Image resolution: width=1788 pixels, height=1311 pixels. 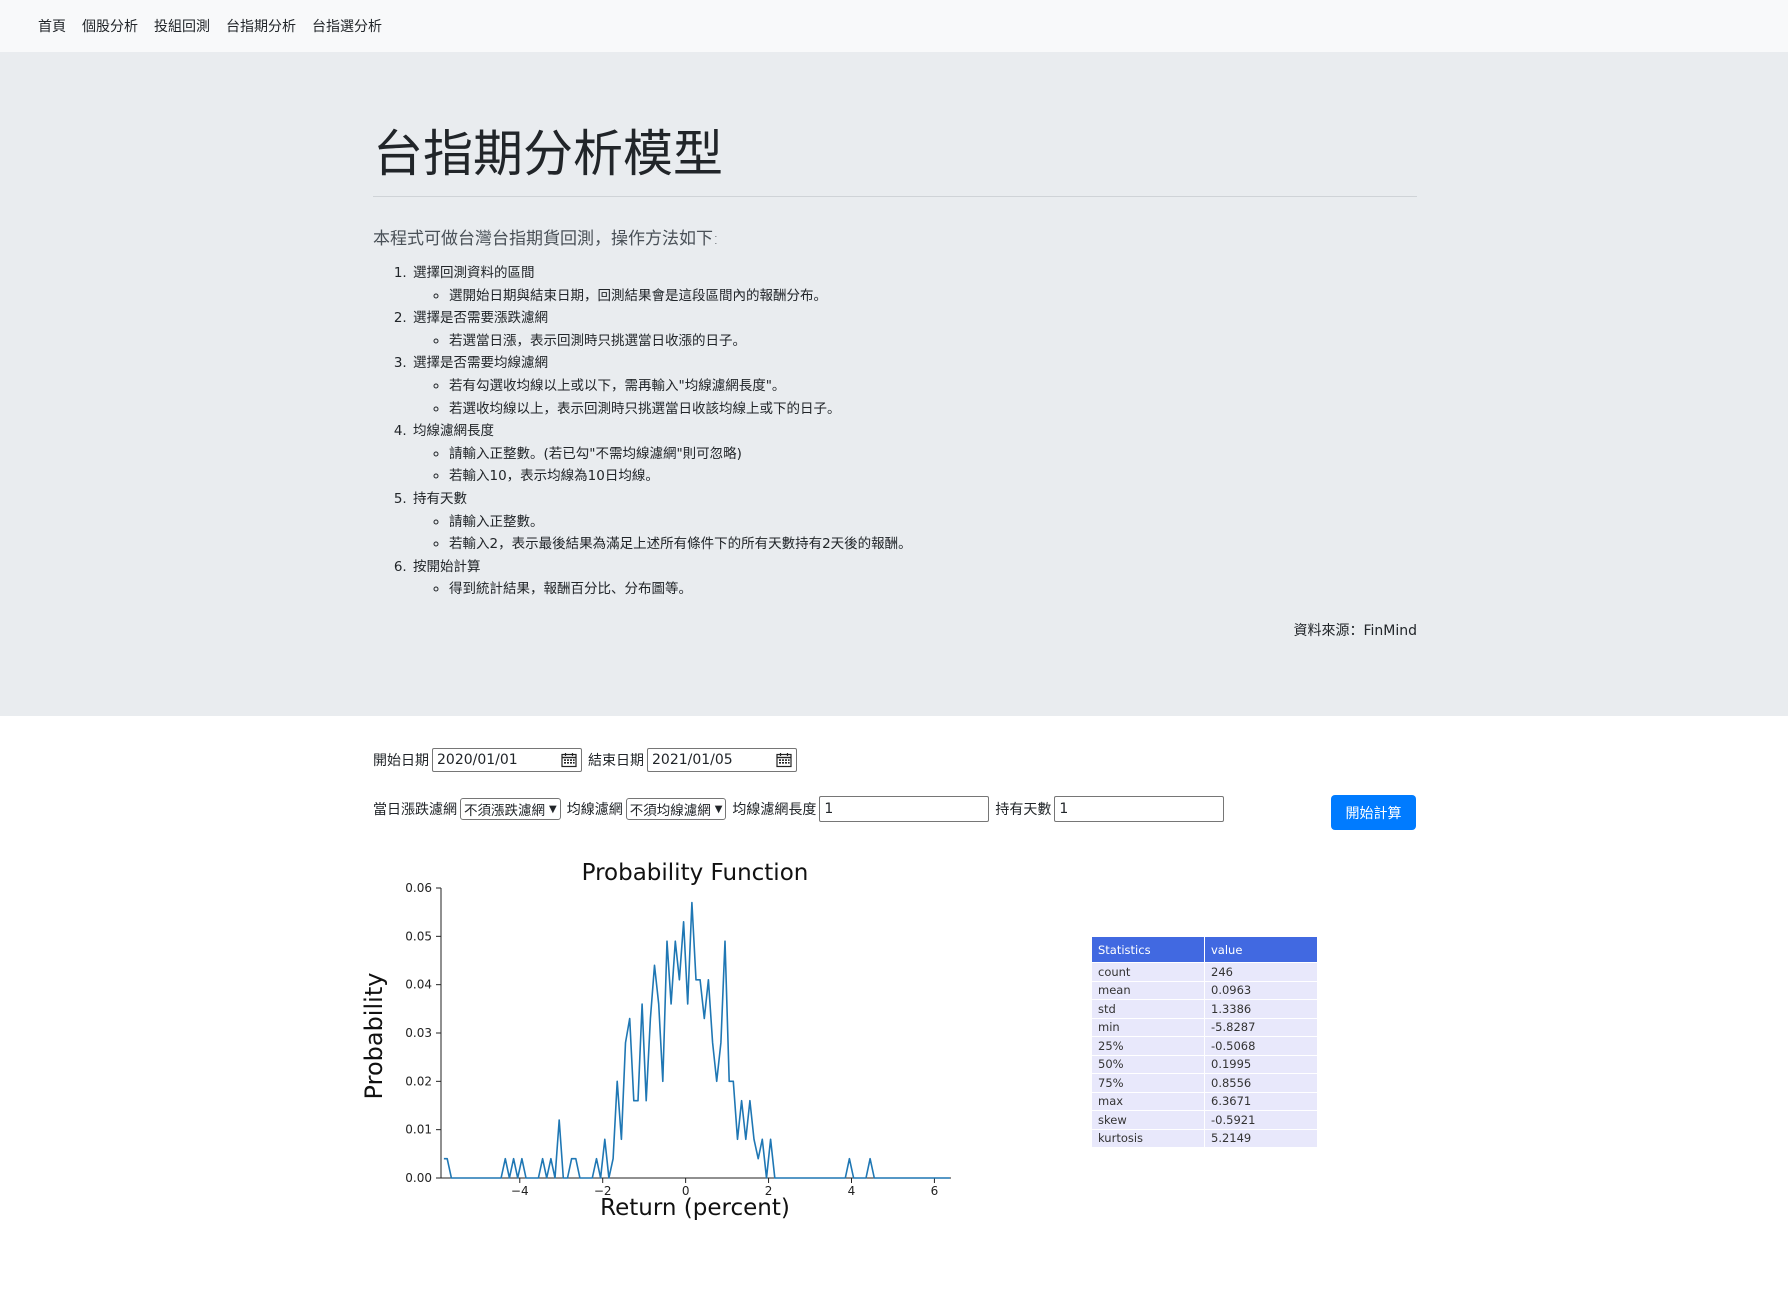 What do you see at coordinates (616, 761) in the screenshot?
I see `end-date-label: 結束日期` at bounding box center [616, 761].